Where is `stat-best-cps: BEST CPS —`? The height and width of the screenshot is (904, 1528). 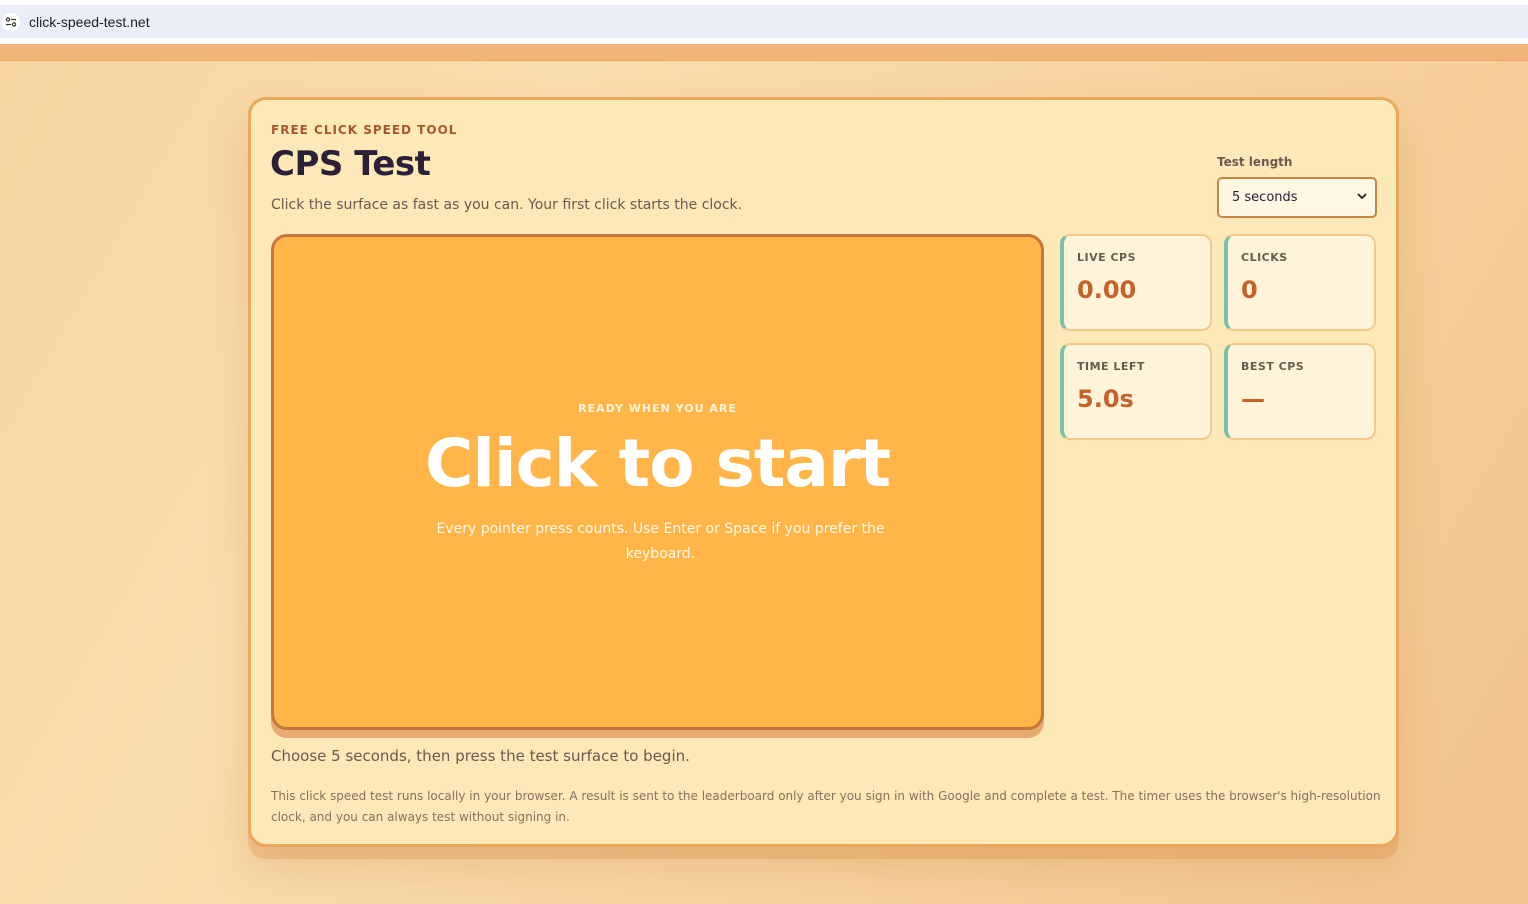 stat-best-cps: BEST CPS — is located at coordinates (1300, 391).